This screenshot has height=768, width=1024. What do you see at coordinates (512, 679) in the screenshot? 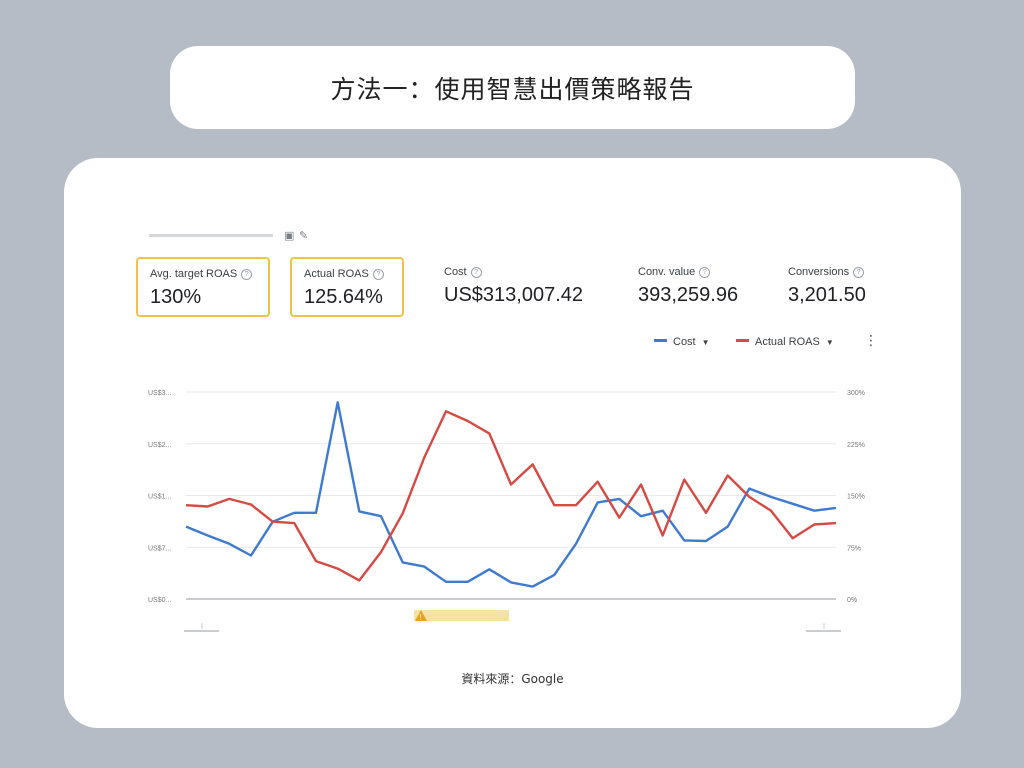
I see `source-caption: 資料來源：Google` at bounding box center [512, 679].